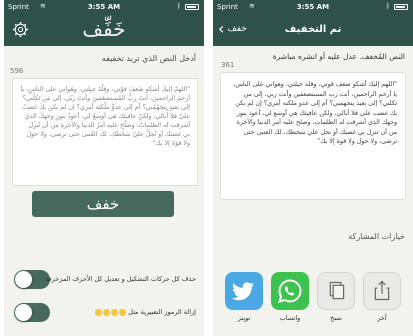 The height and width of the screenshot is (336, 413). I want to click on copy-icon, so click(336, 291).